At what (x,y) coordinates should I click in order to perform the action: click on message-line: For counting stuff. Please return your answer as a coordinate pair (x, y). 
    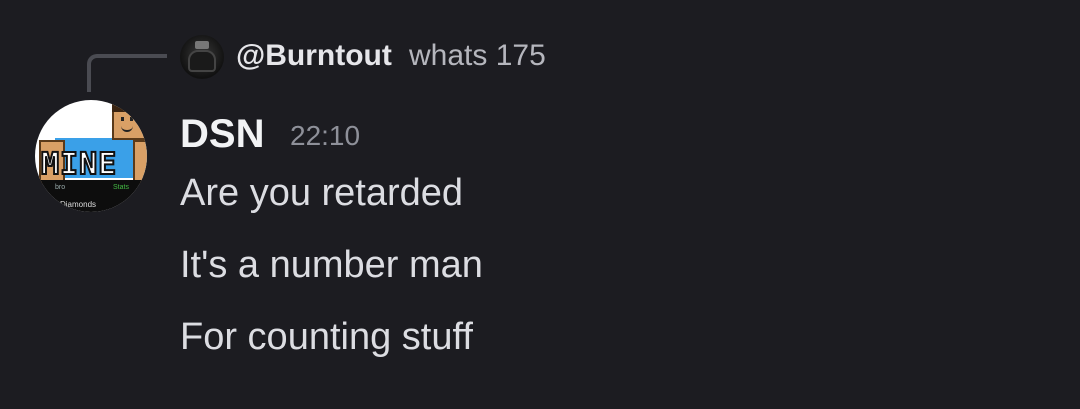
    Looking at the image, I should click on (326, 337).